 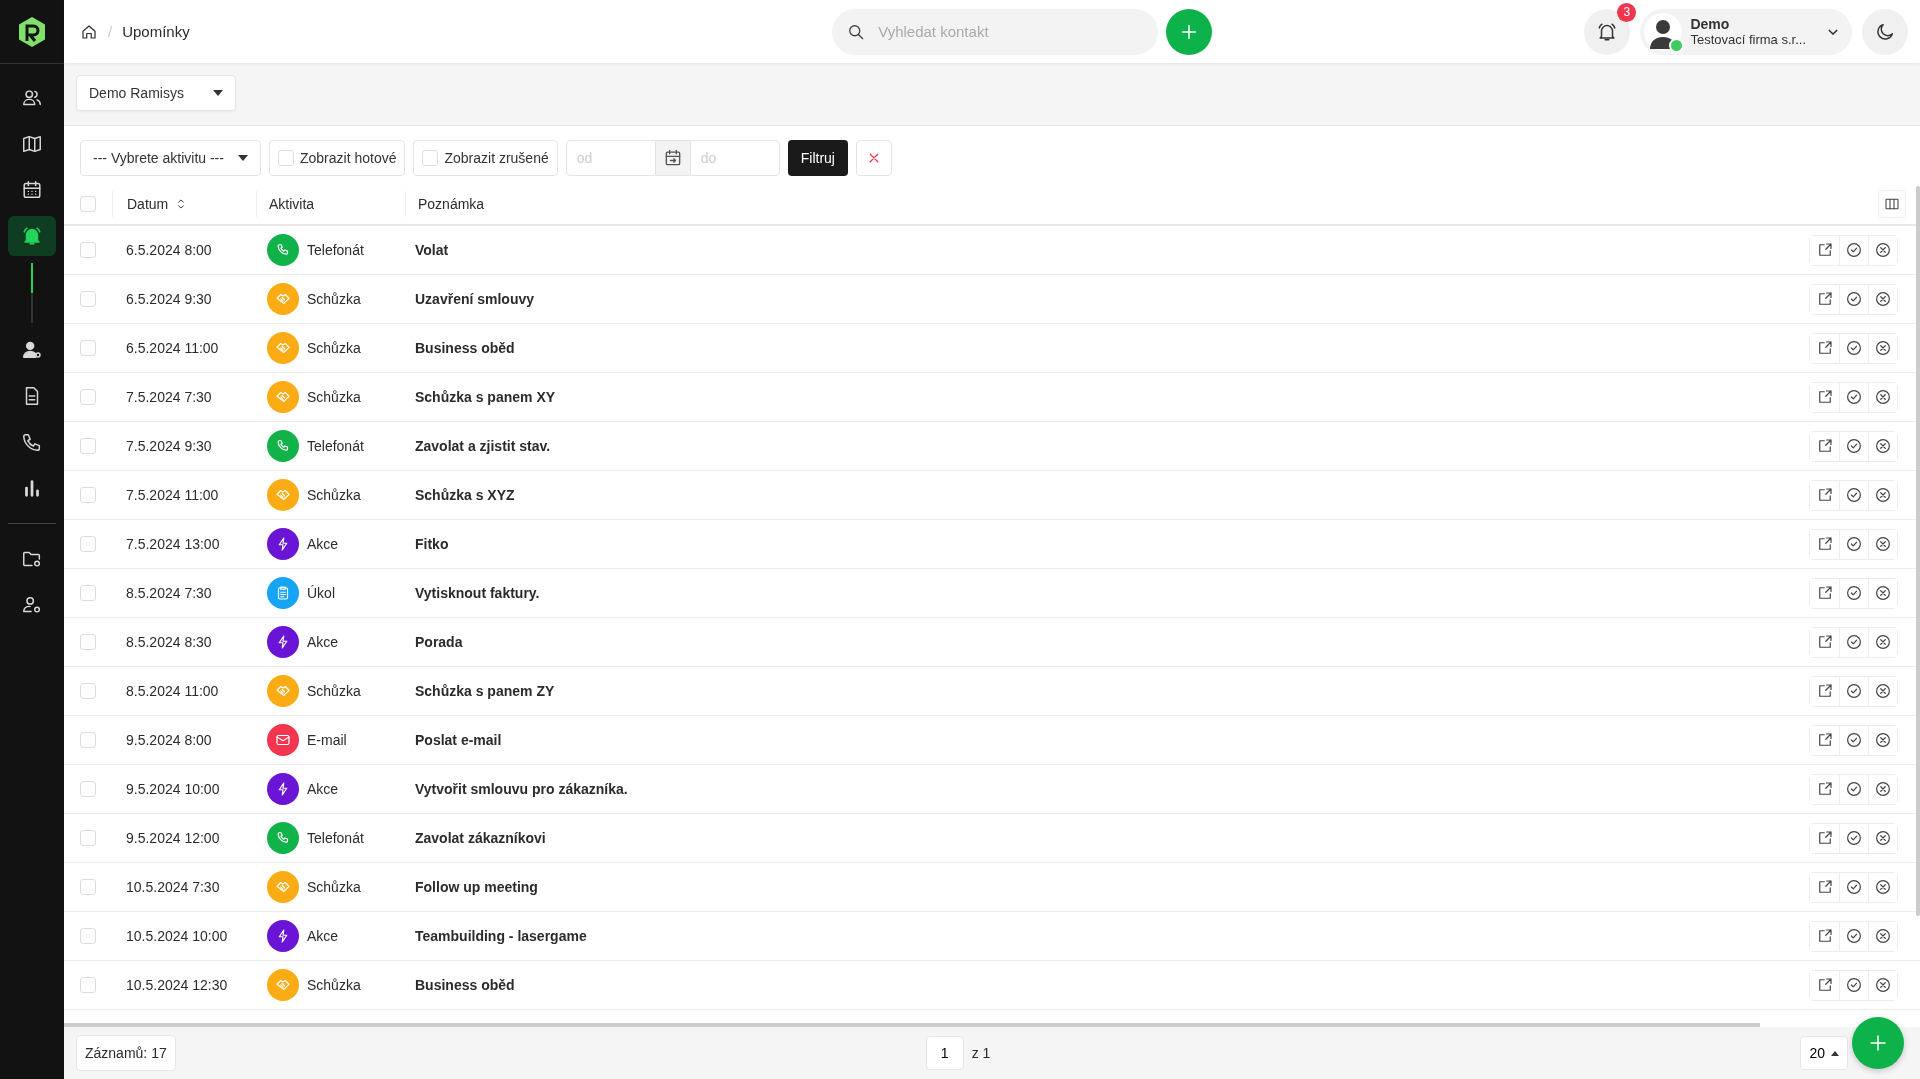 I want to click on sidebar-item, so click(x=32, y=236).